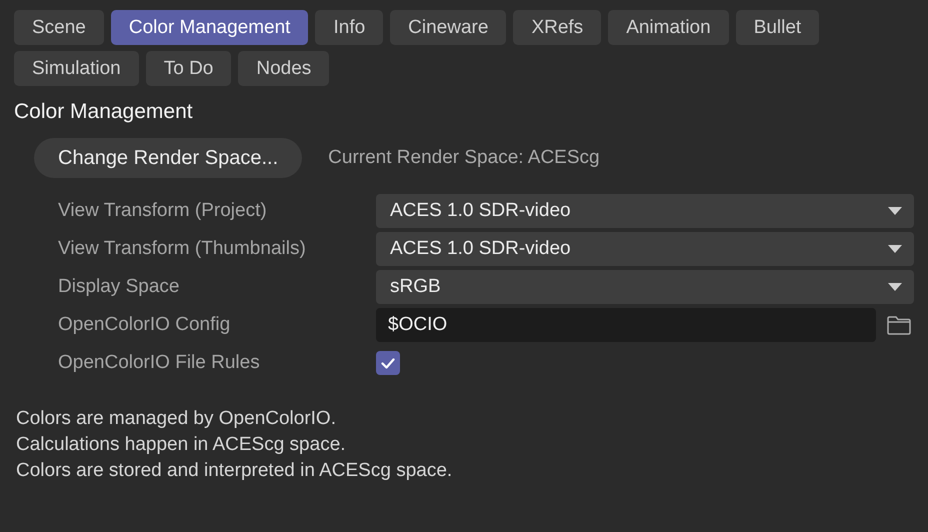 This screenshot has width=928, height=532. I want to click on dropdown: sRGB, so click(645, 287).